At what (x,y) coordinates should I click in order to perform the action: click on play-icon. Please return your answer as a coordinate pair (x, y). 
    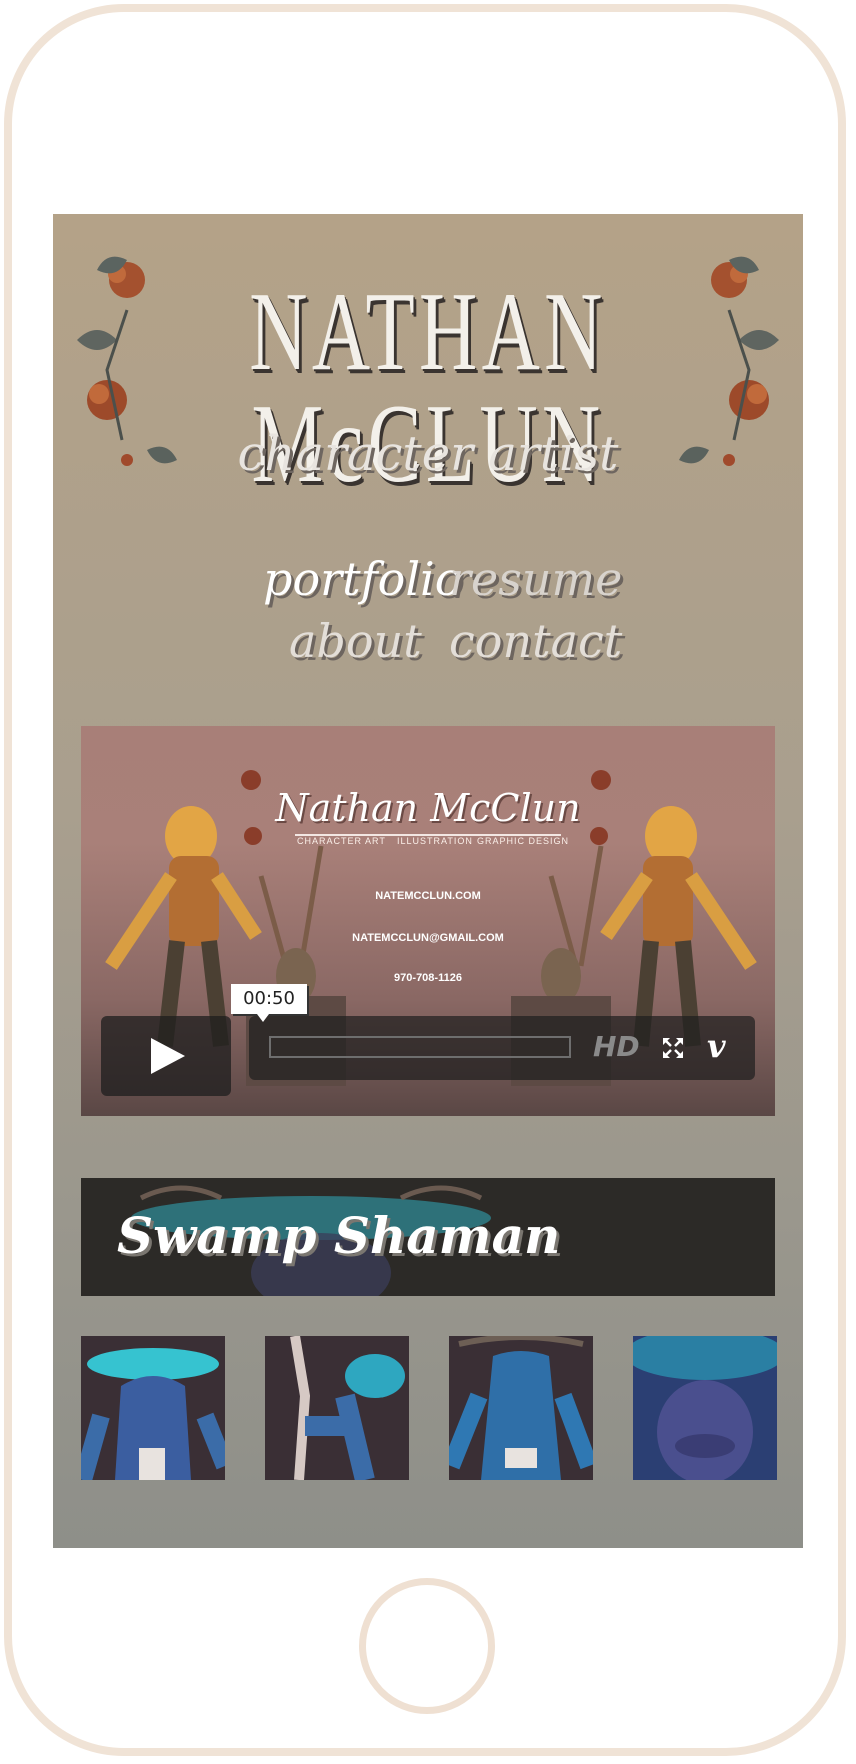
    Looking at the image, I should click on (168, 1056).